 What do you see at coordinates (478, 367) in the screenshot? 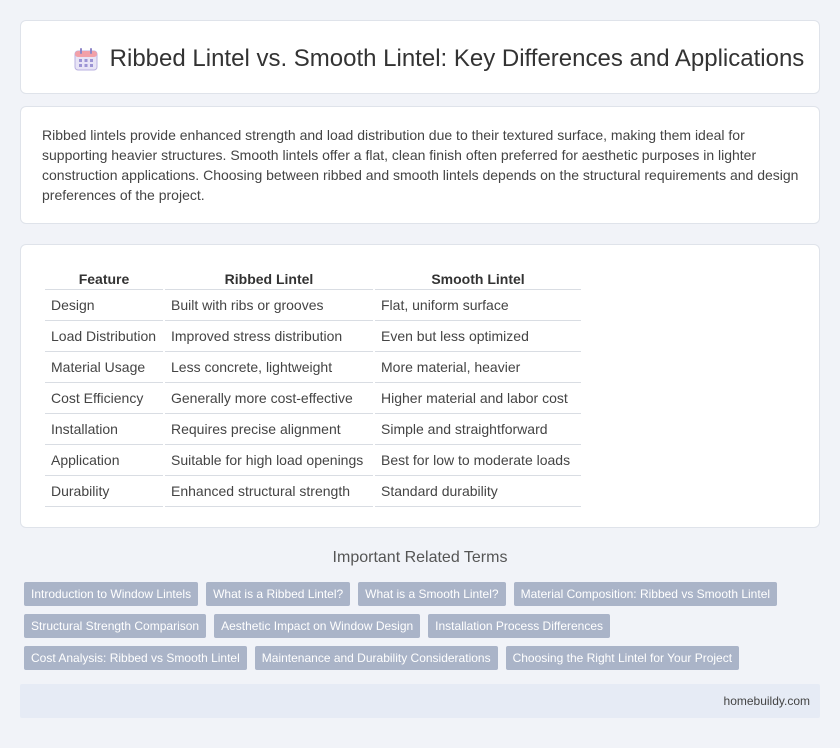
I see `table-cell: More material, heavier` at bounding box center [478, 367].